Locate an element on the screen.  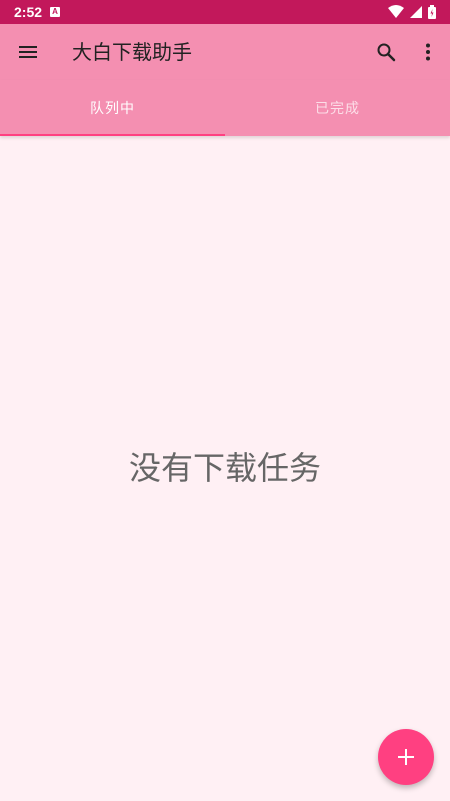
search-icon is located at coordinates (386, 52).